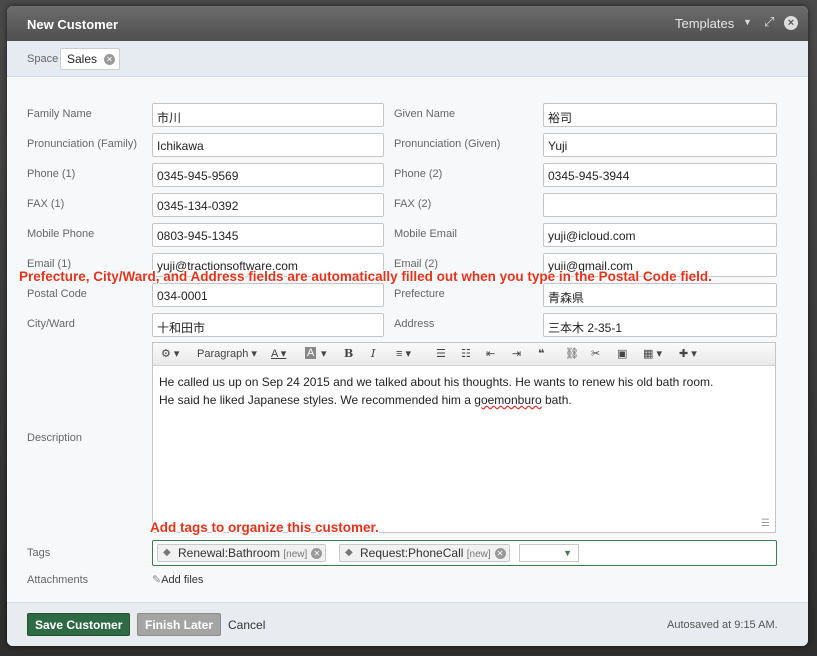 This screenshot has height=656, width=817. What do you see at coordinates (82, 59) in the screenshot?
I see `space-chip-label: Sales` at bounding box center [82, 59].